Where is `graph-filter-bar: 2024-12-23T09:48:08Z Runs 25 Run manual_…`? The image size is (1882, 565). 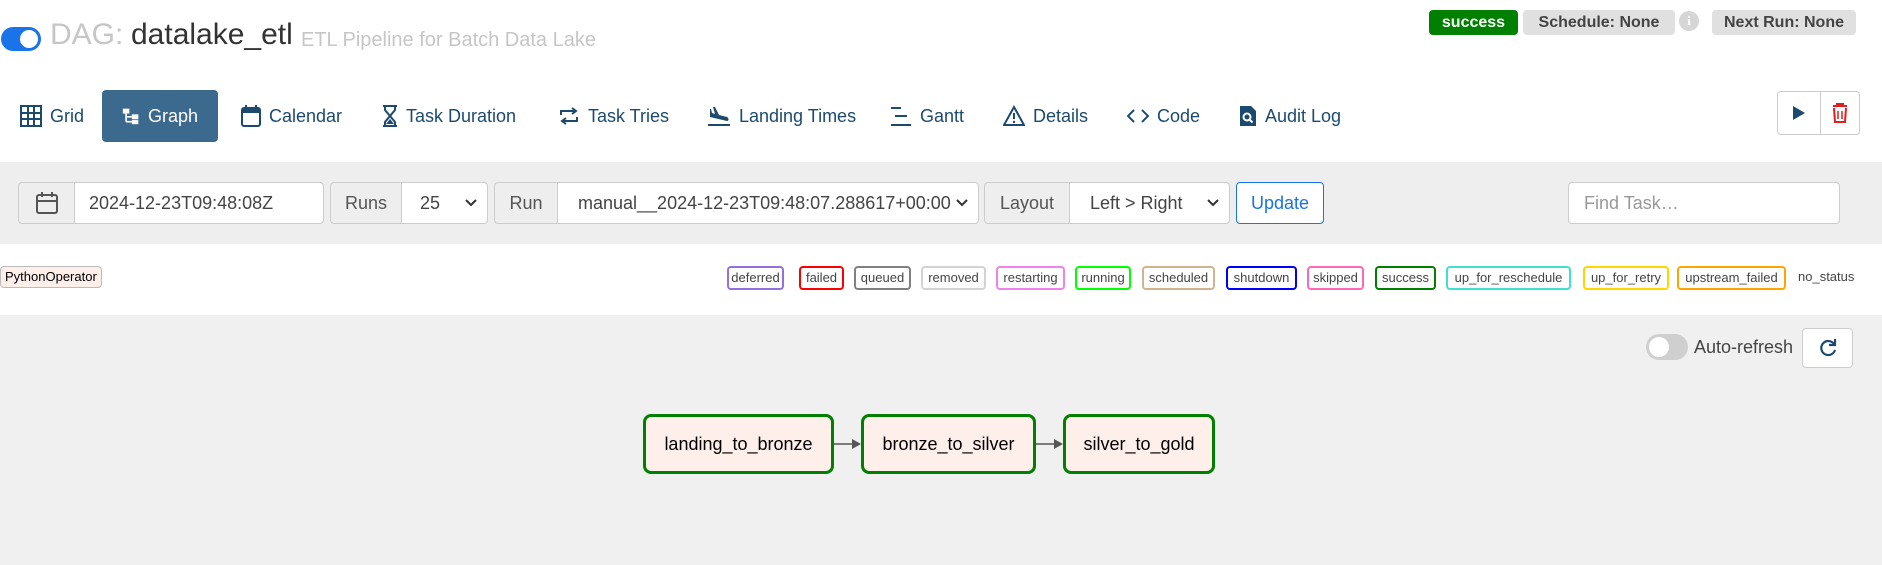 graph-filter-bar: 2024-12-23T09:48:08Z Runs 25 Run manual_… is located at coordinates (941, 203).